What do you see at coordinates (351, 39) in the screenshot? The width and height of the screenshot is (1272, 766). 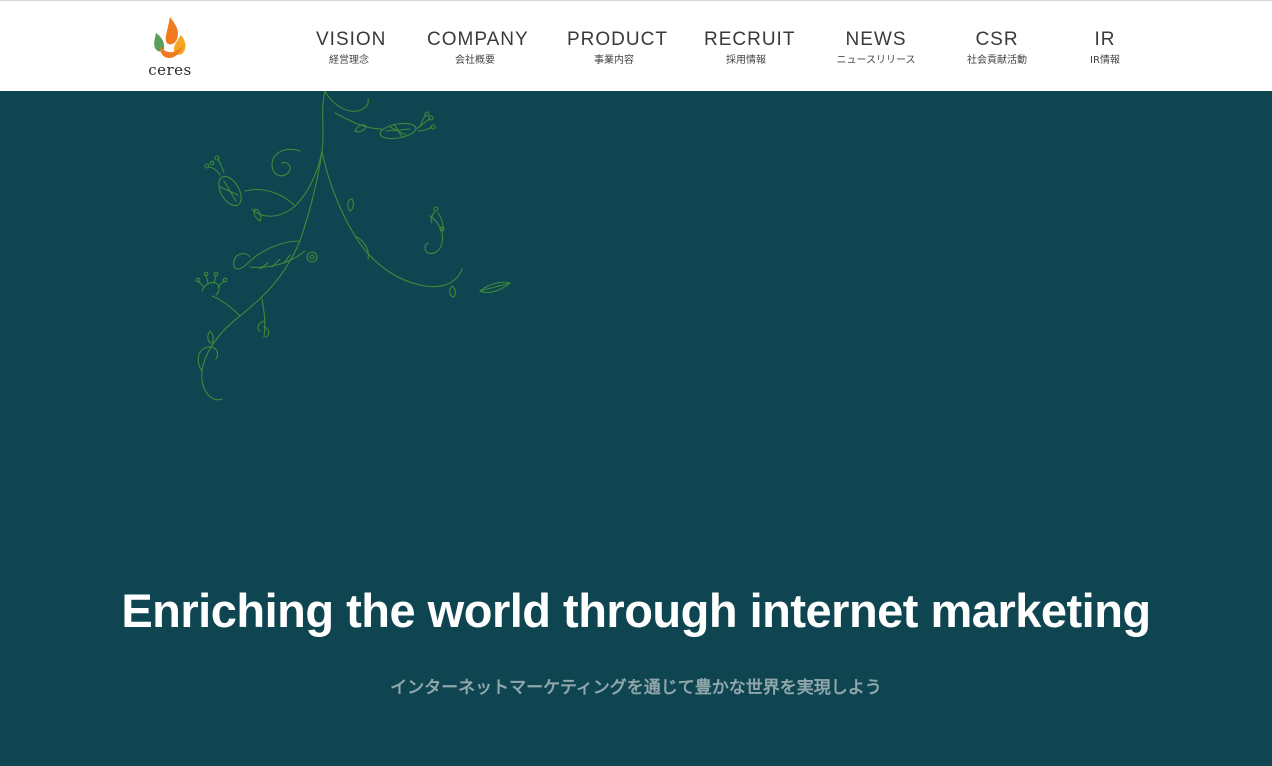 I see `nav-item-label: VISION` at bounding box center [351, 39].